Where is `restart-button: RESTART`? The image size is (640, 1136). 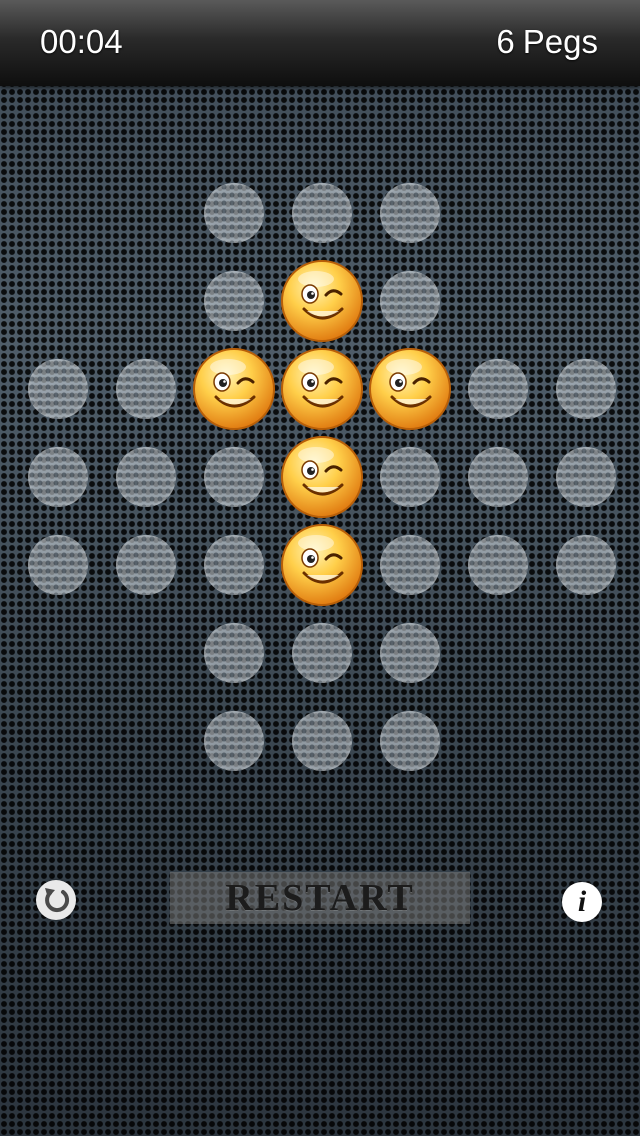 restart-button: RESTART is located at coordinates (320, 898).